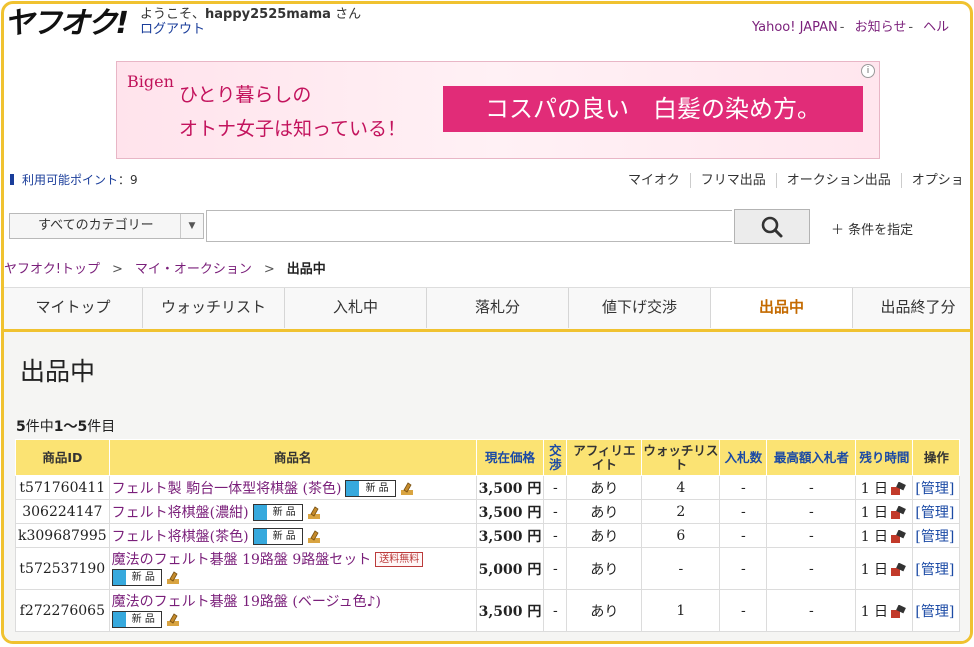 This screenshot has width=974, height=647. I want to click on ad-copy-line2: オトナ女子は知っている！, so click(293, 129).